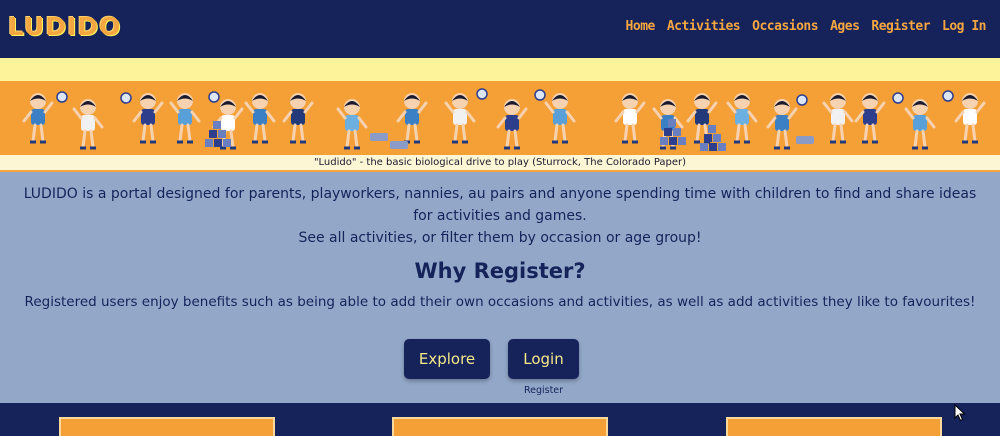 Image resolution: width=1000 pixels, height=436 pixels. Describe the element at coordinates (960, 413) in the screenshot. I see `mouse-cursor-icon` at that location.